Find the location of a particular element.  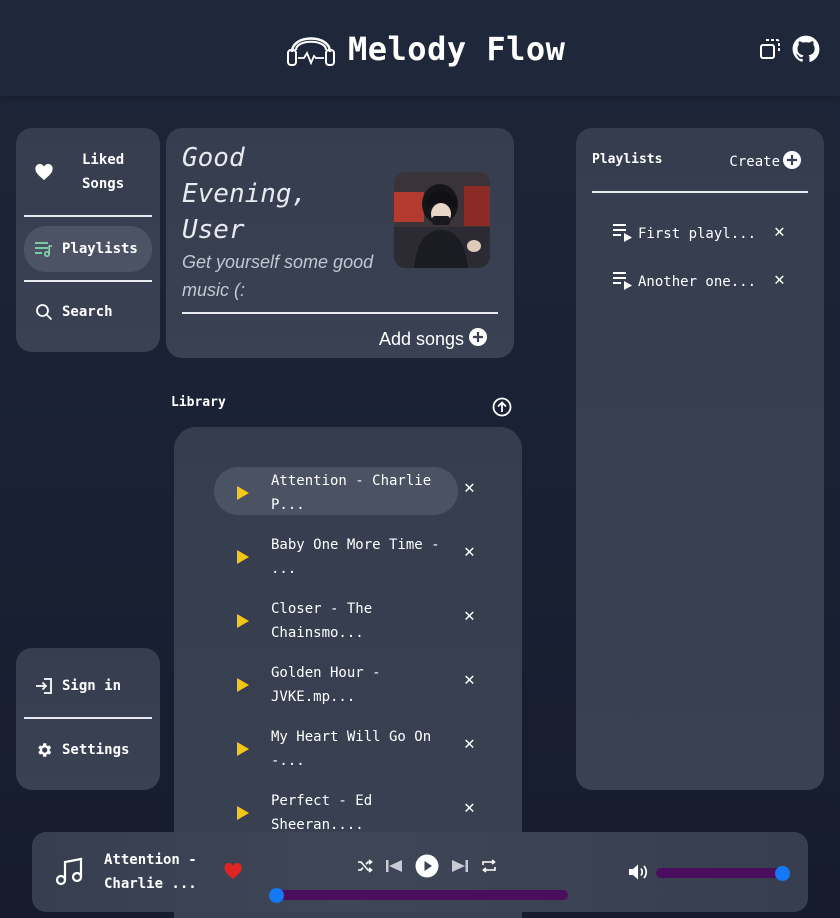

volume-slider is located at coordinates (723, 873).